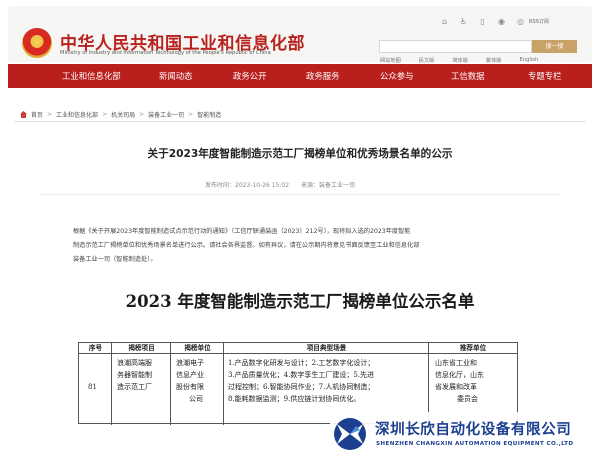 The height and width of the screenshot is (457, 600). What do you see at coordinates (37, 114) in the screenshot?
I see `breadcrumb-item: 首页` at bounding box center [37, 114].